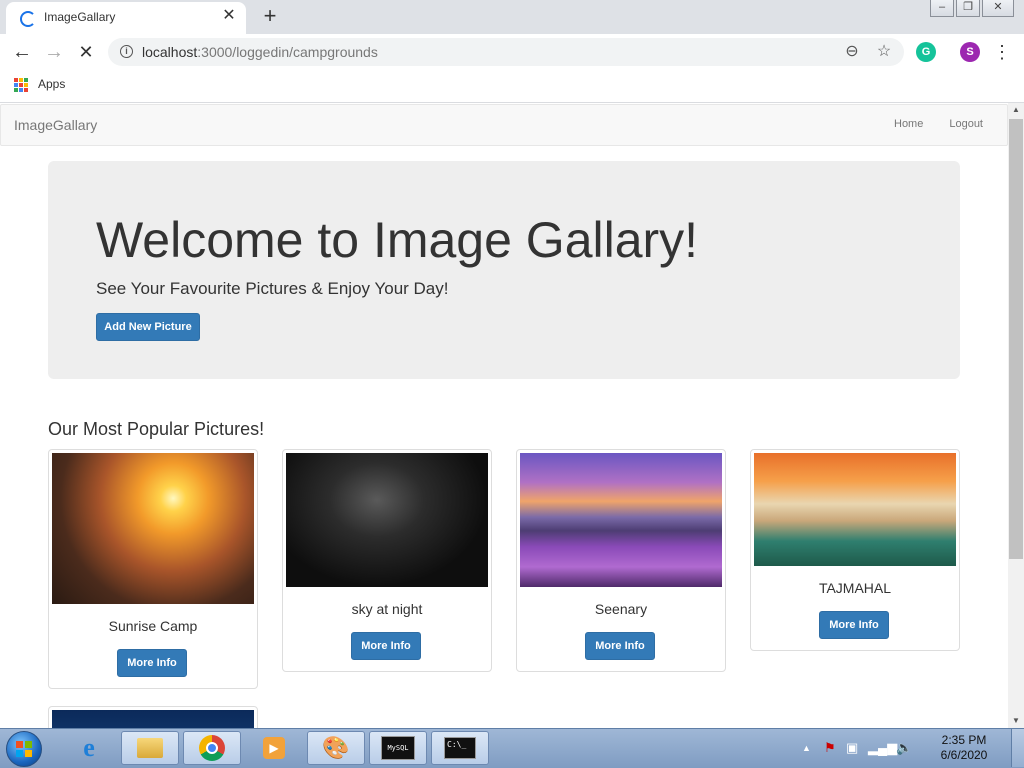 Image resolution: width=1024 pixels, height=768 pixels. I want to click on profile-avatar: S, so click(970, 52).